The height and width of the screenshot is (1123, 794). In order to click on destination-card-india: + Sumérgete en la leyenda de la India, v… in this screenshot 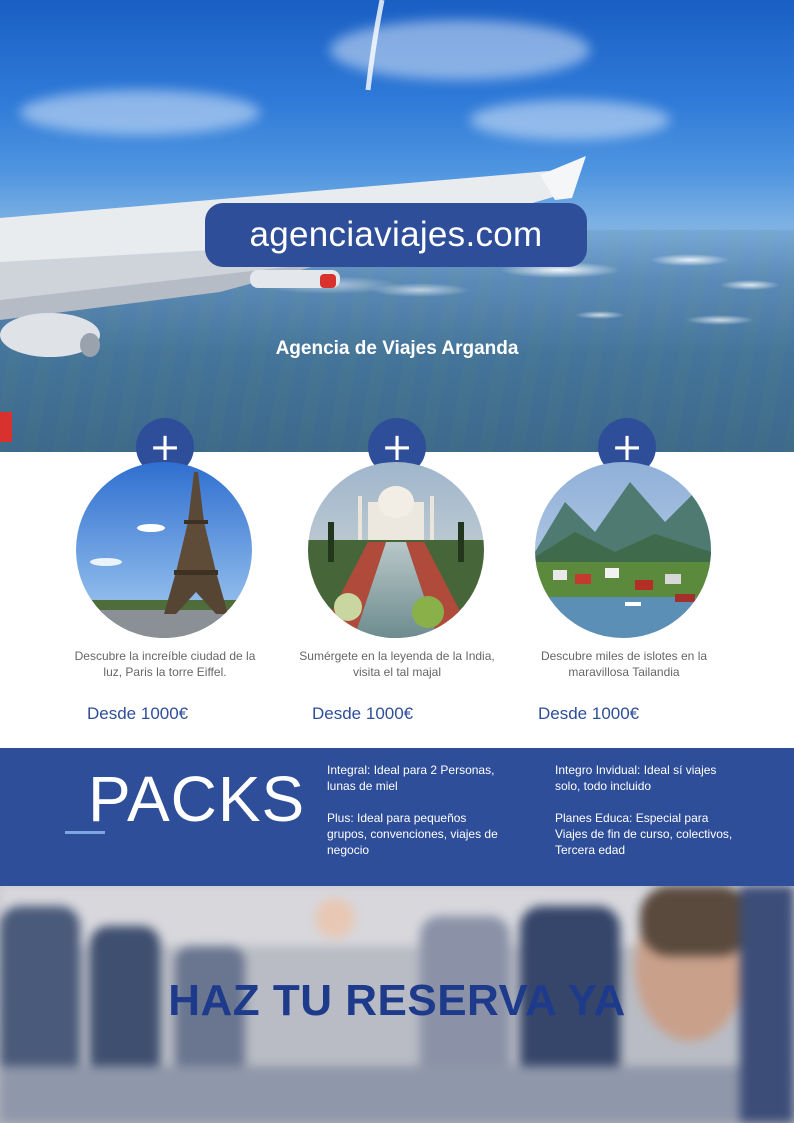, I will do `click(397, 578)`.